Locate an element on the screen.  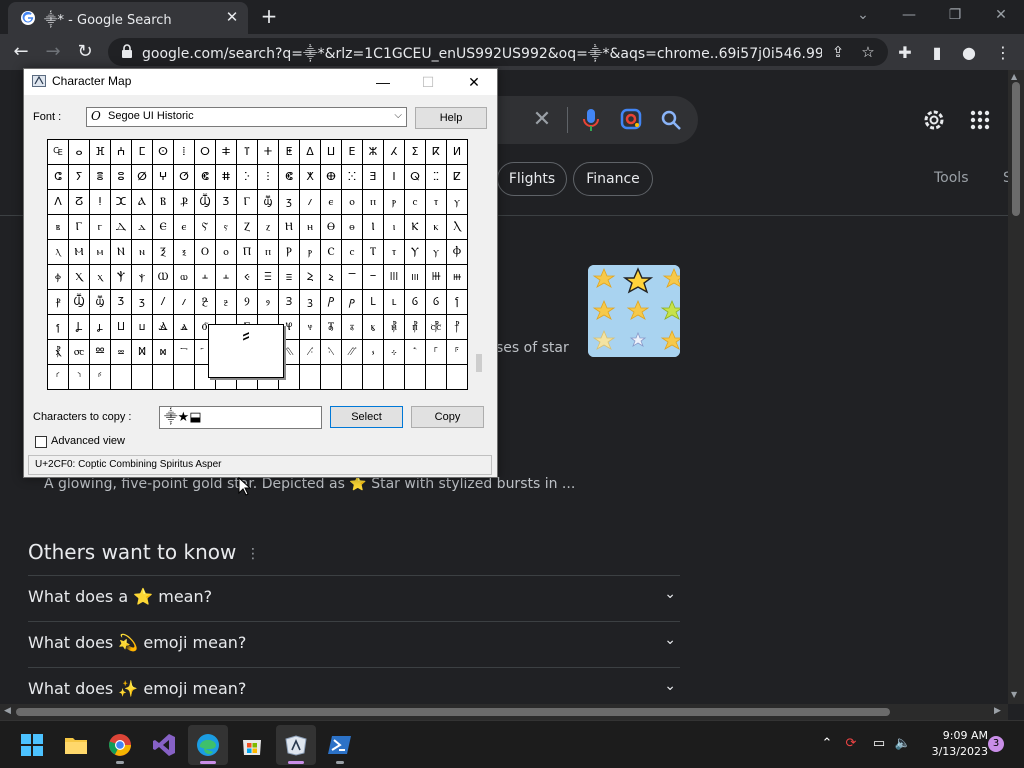
character-cell: Ⲫ is located at coordinates (457, 252).